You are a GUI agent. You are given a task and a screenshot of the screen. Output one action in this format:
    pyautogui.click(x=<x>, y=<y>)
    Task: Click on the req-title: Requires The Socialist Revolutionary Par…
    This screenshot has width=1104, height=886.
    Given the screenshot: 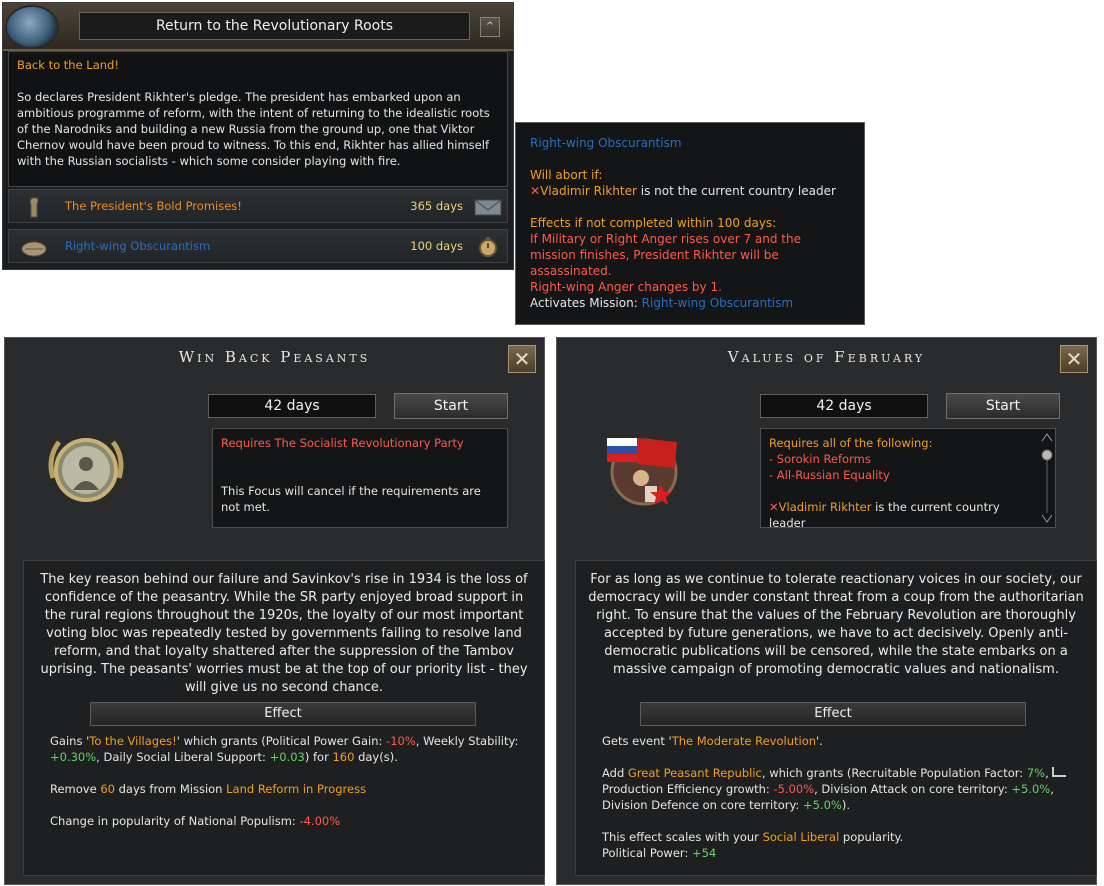 What is the action you would take?
    pyautogui.click(x=342, y=443)
    